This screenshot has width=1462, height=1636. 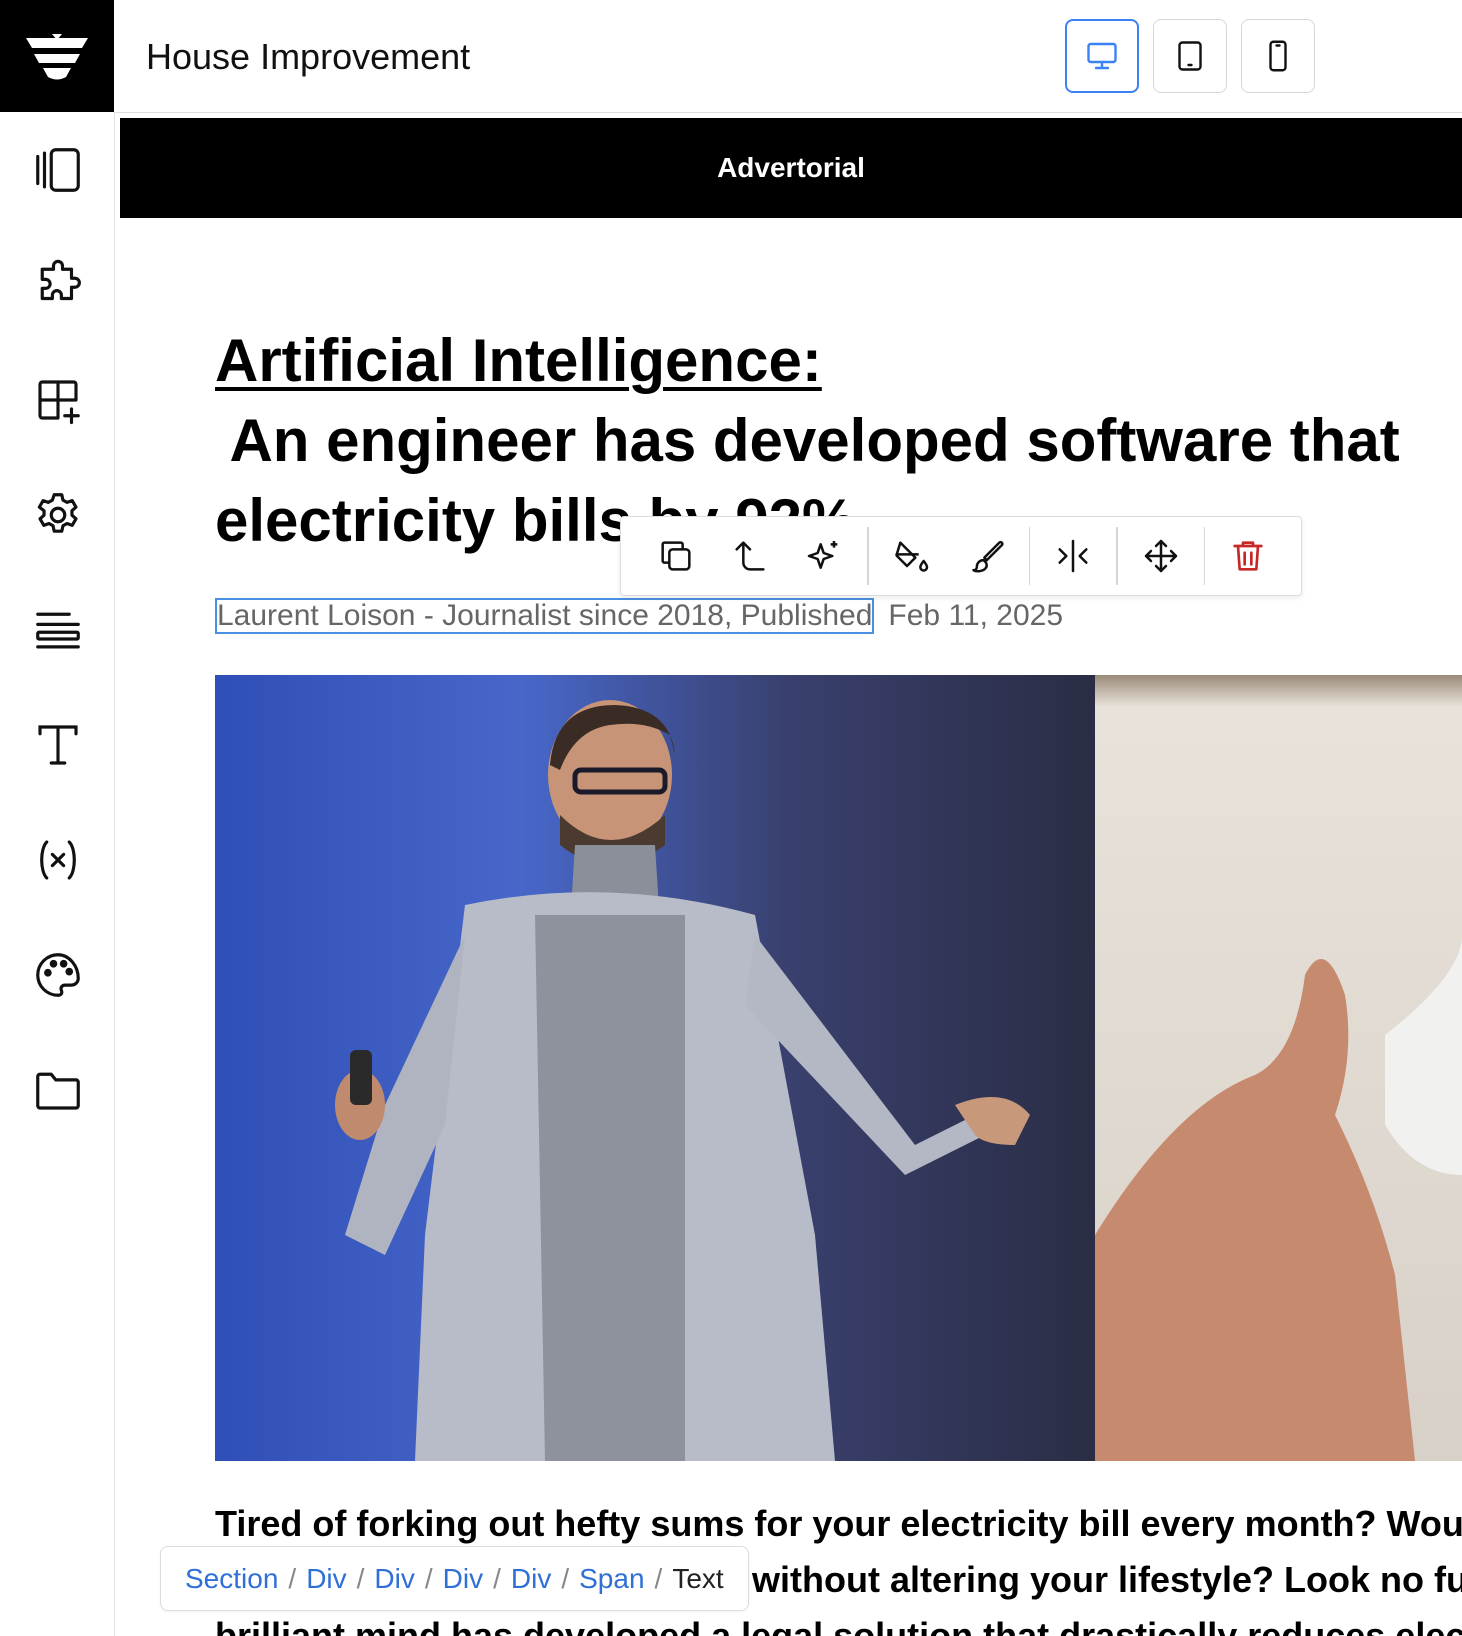 I want to click on ai-assist-button, so click(x=824, y=556).